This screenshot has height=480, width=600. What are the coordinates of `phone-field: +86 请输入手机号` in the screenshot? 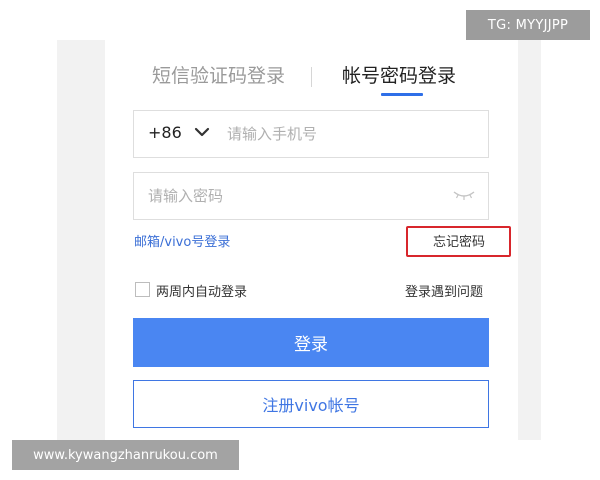 It's located at (311, 134).